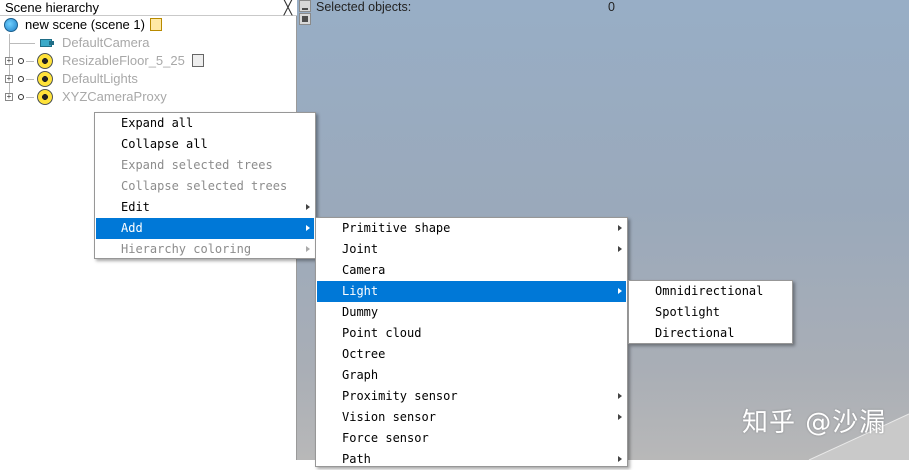 This screenshot has width=909, height=470. What do you see at coordinates (471, 396) in the screenshot?
I see `menu-item-proximity-sensor: Proximity sensor` at bounding box center [471, 396].